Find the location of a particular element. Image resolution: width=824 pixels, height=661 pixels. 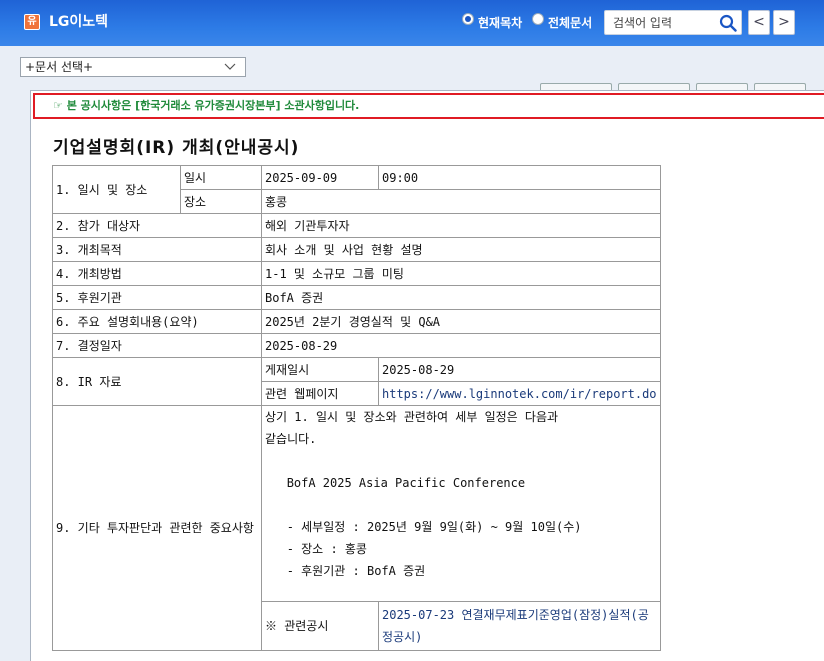

next-button: > is located at coordinates (784, 22).